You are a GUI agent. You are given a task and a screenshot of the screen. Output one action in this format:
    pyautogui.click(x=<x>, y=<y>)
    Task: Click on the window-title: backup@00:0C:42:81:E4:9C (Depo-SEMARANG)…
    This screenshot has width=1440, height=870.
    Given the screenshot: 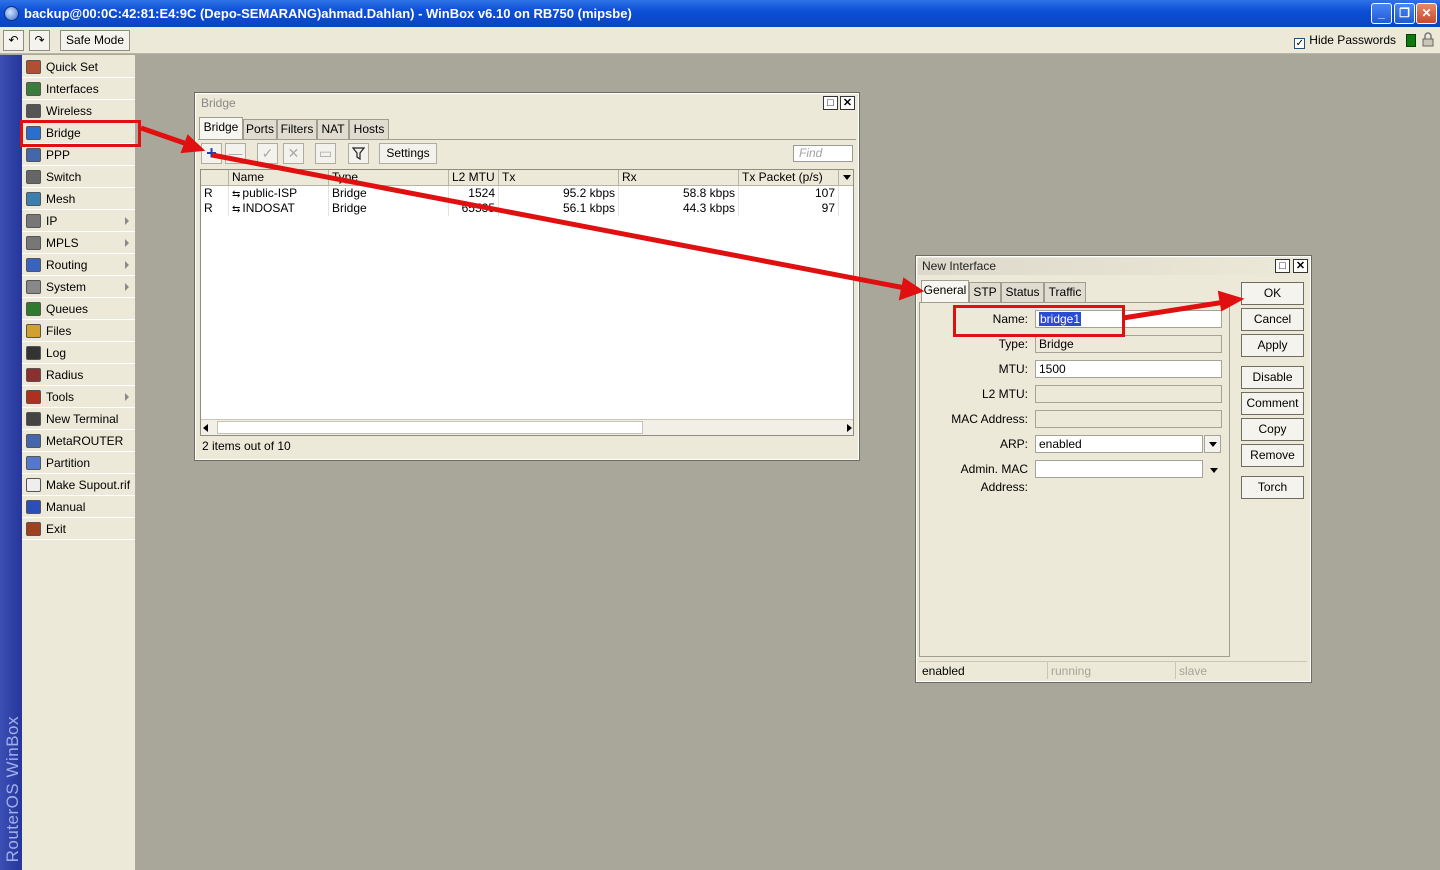 What is the action you would take?
    pyautogui.click(x=328, y=13)
    